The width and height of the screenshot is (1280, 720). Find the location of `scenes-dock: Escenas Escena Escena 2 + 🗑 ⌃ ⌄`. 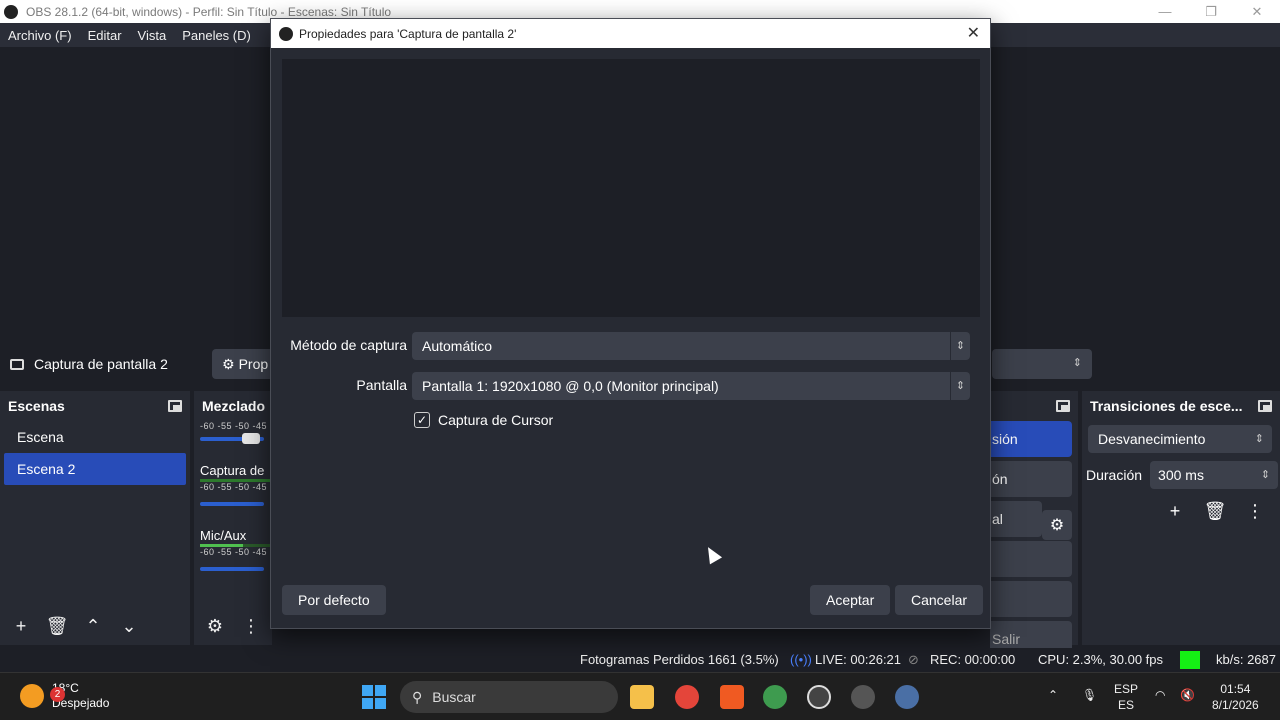

scenes-dock: Escenas Escena Escena 2 + 🗑 ⌃ ⌄ is located at coordinates (95, 518).